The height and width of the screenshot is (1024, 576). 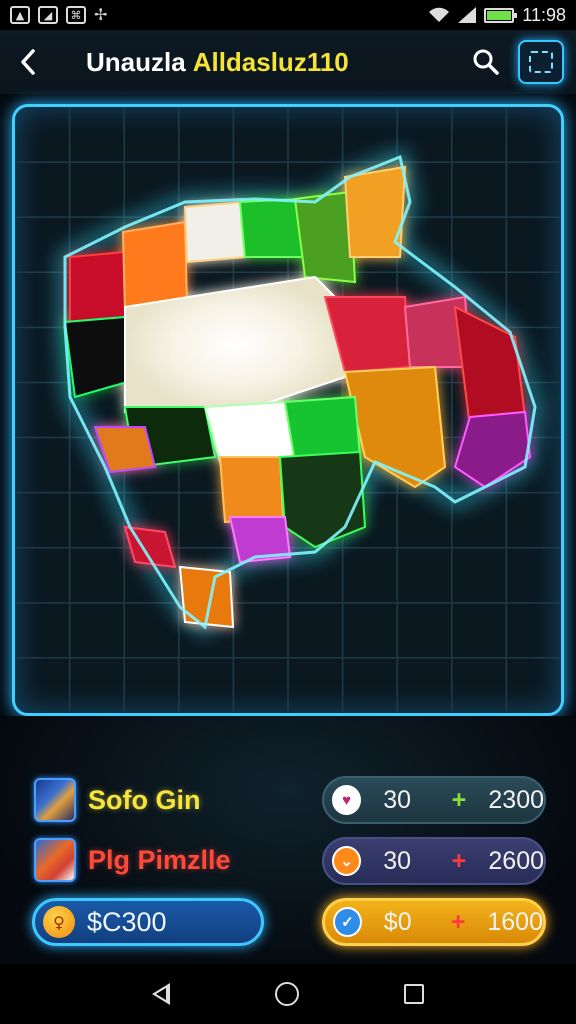 I want to click on home-icon, so click(x=286, y=994).